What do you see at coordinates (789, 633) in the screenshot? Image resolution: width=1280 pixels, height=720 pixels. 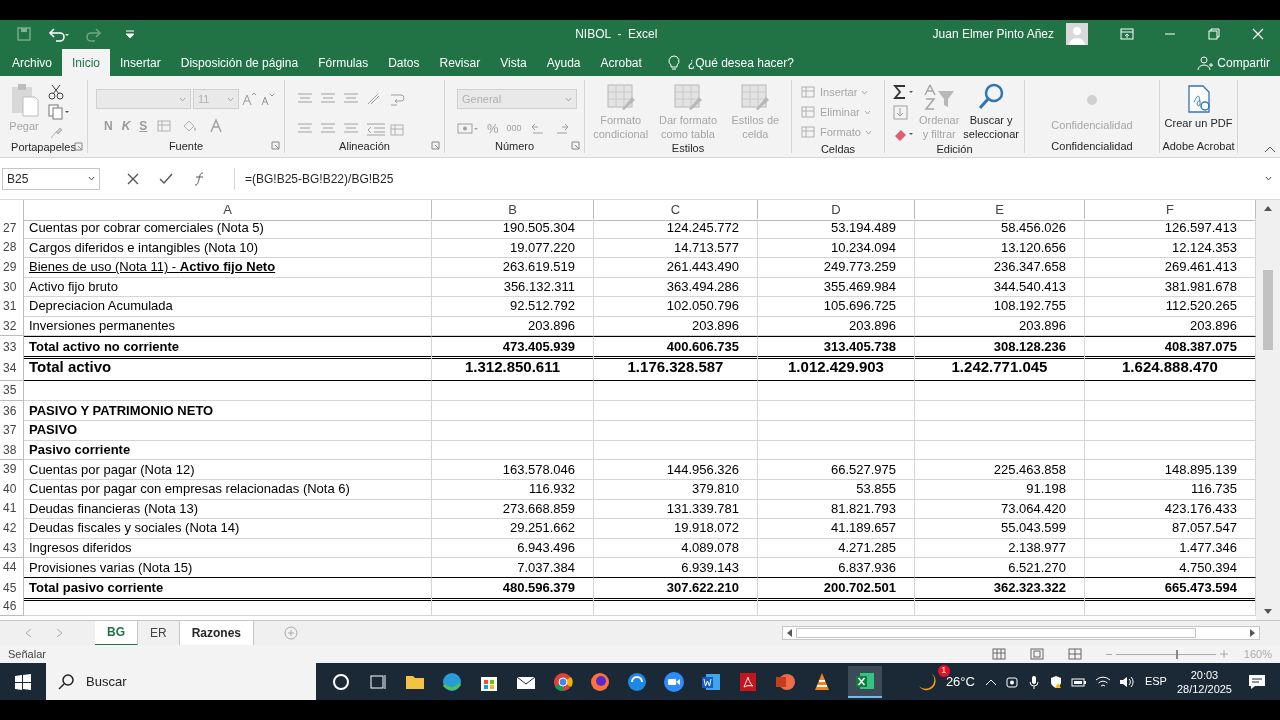 I see `scroll-left-icon` at bounding box center [789, 633].